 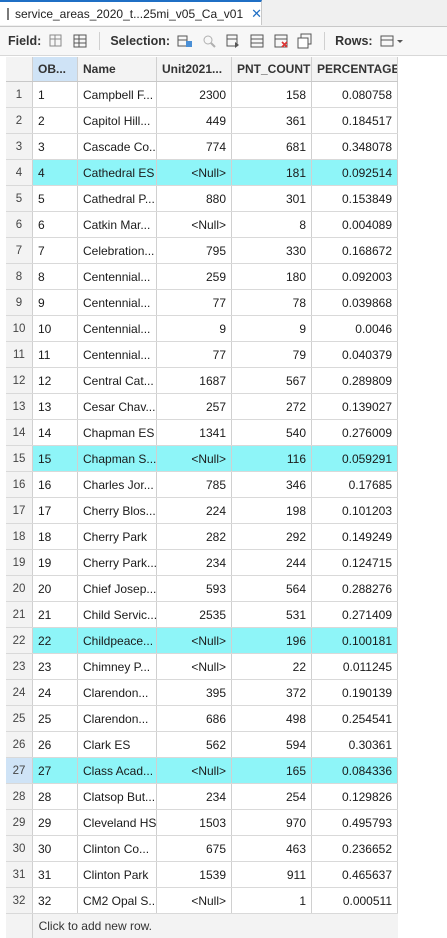 I want to click on table-row: 25 25 Clarendon... 686 498 0.254541, so click(x=202, y=719).